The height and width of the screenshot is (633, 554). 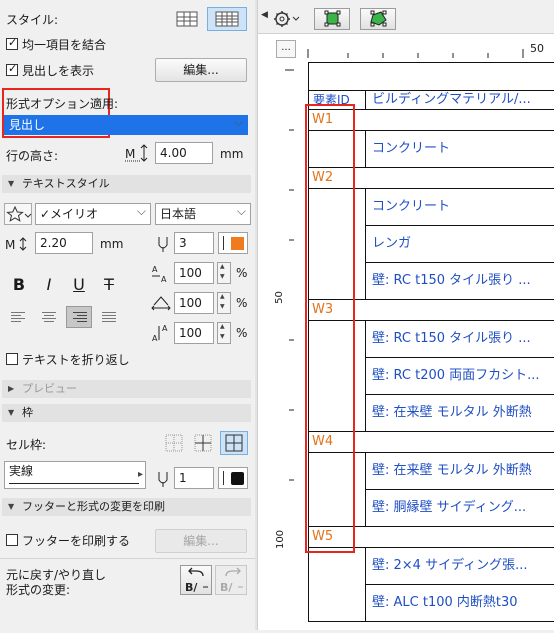 What do you see at coordinates (109, 317) in the screenshot?
I see `align-justify-icon` at bounding box center [109, 317].